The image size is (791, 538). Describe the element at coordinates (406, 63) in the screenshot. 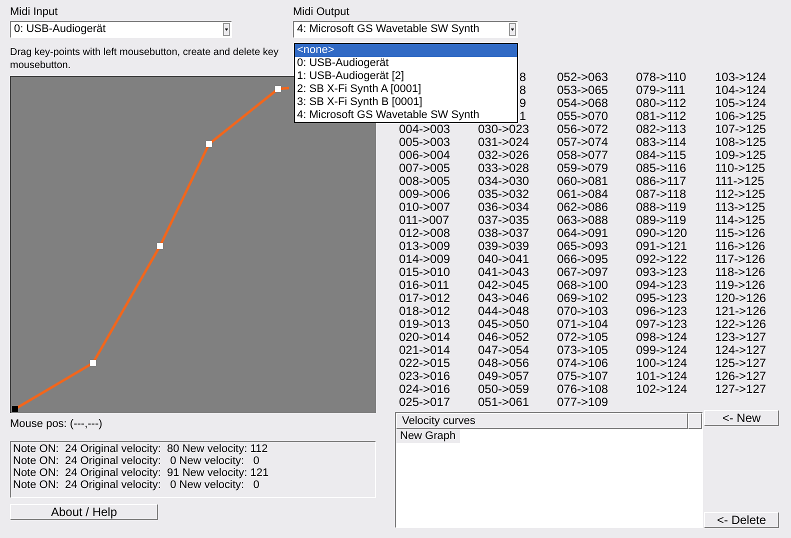

I see `dropdown-option: 0: USB-Audiogerät` at that location.